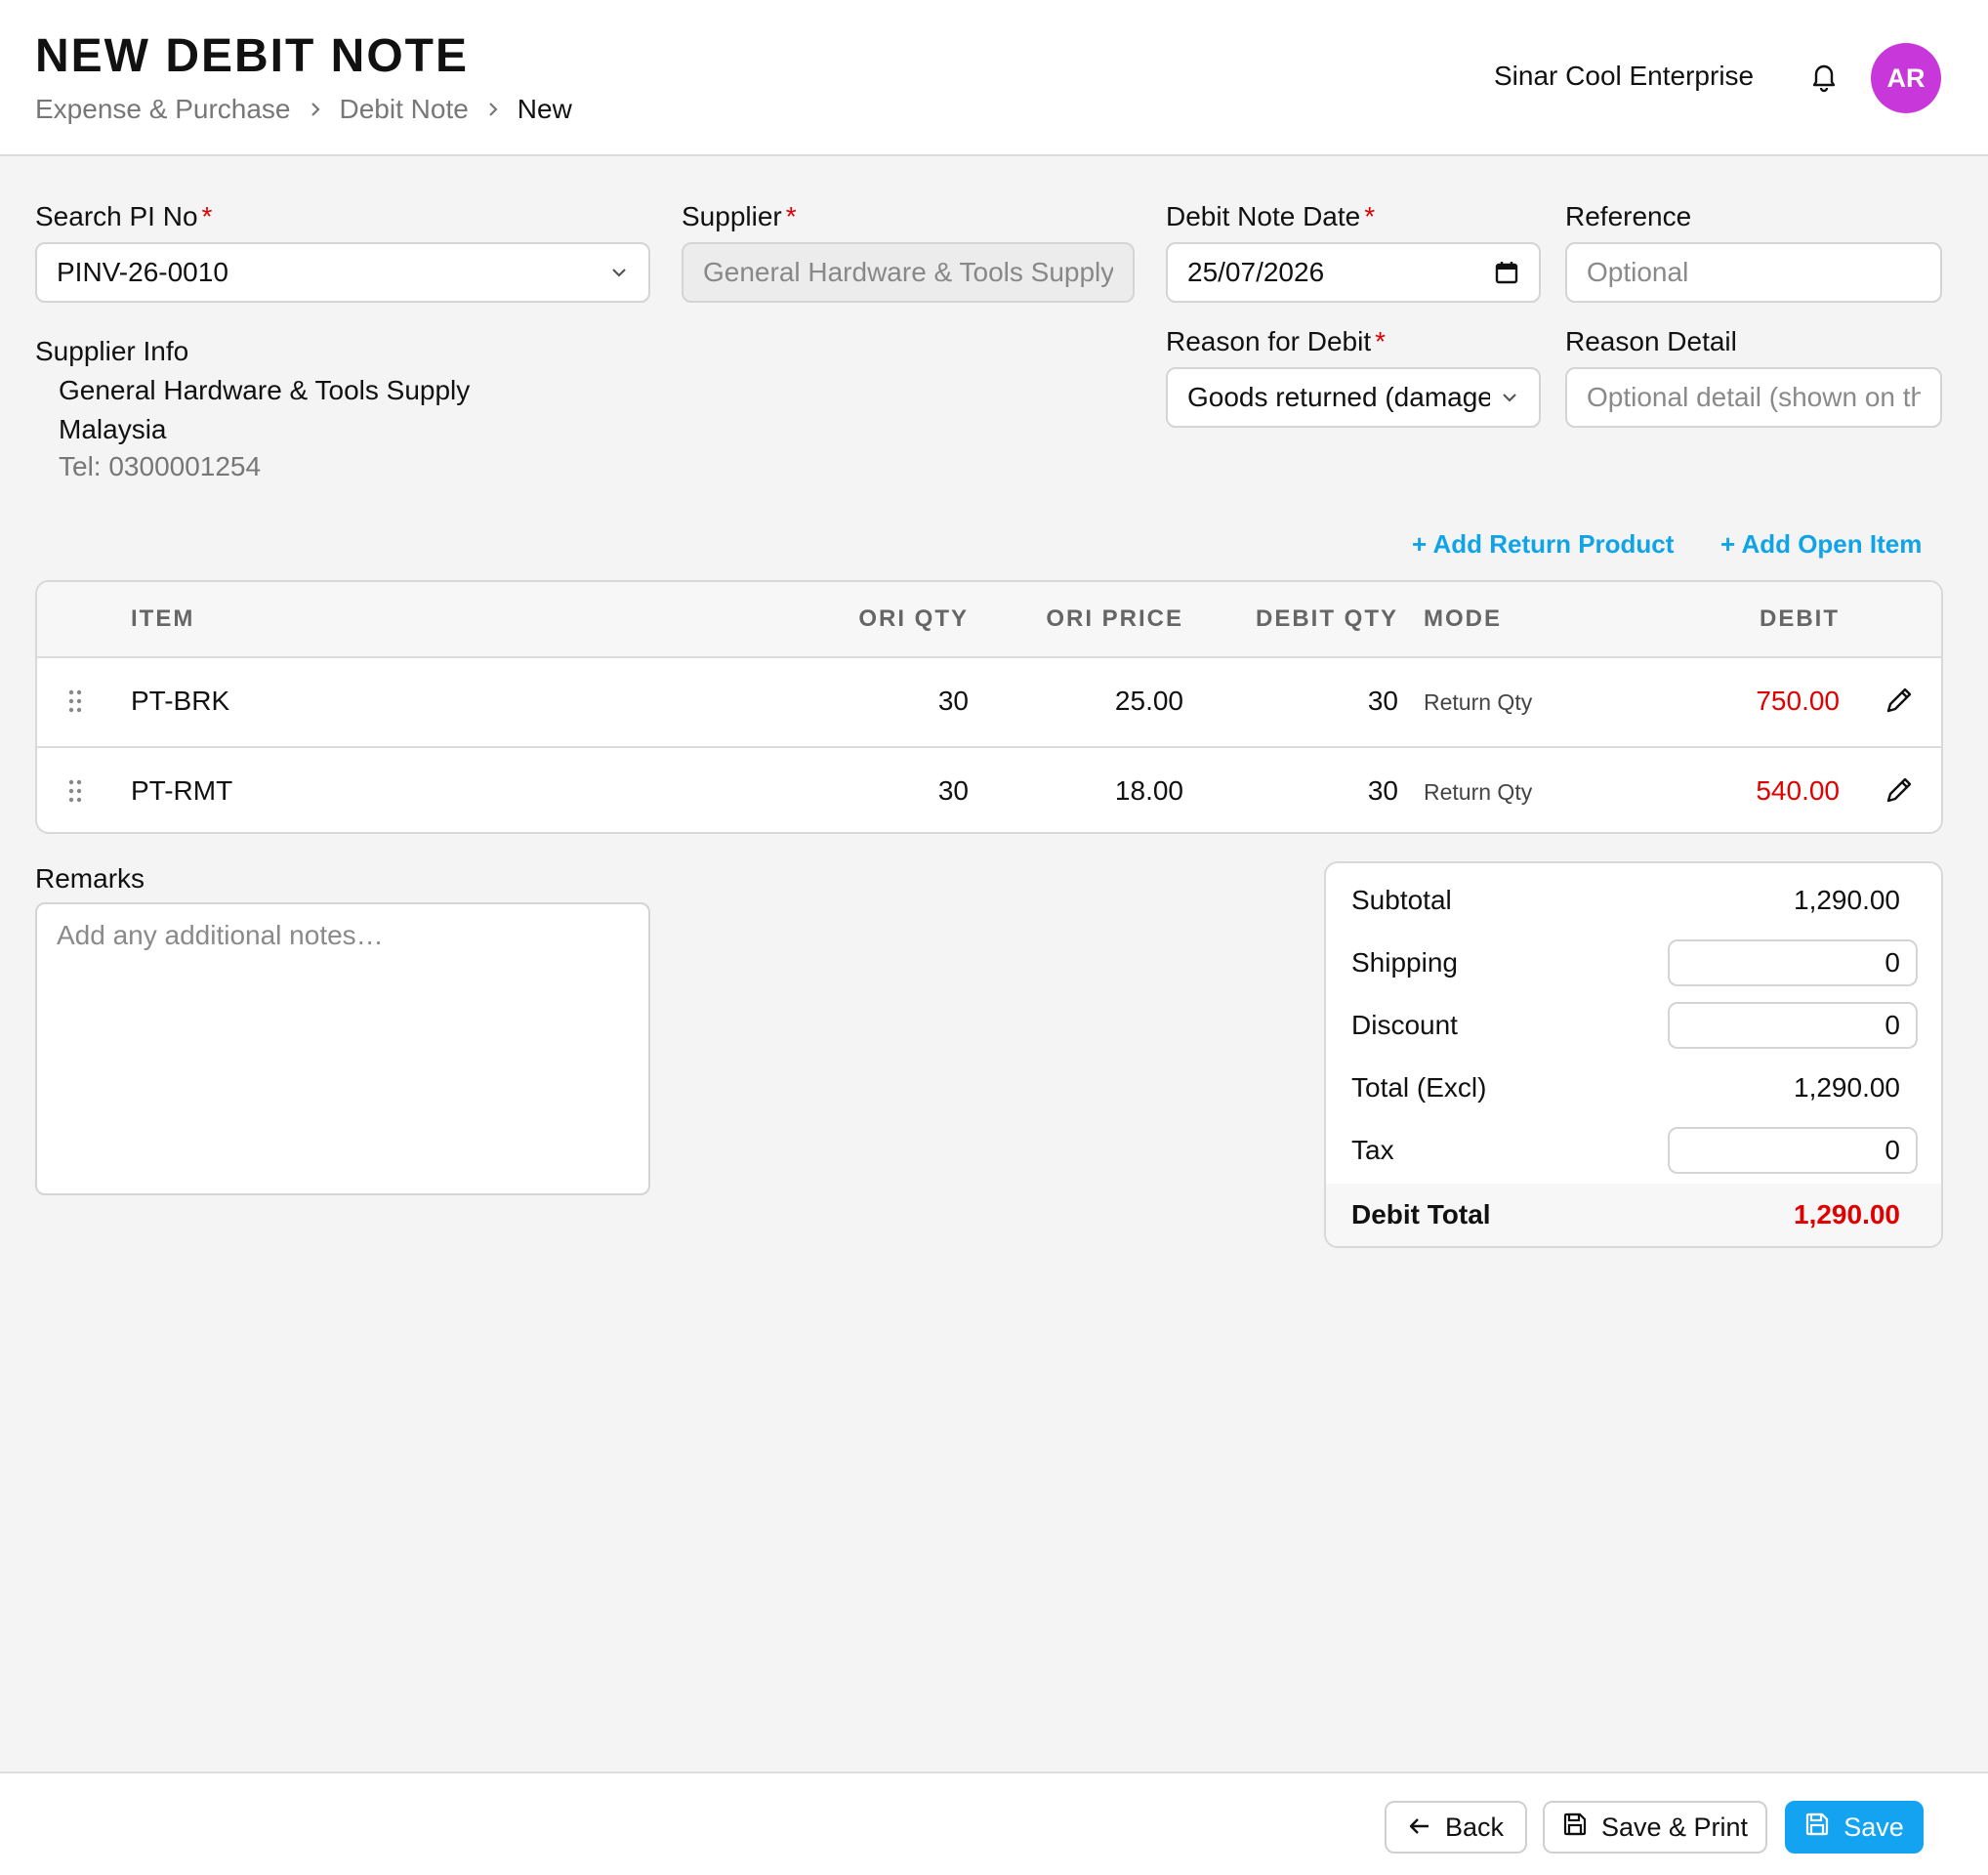 Image resolution: width=1988 pixels, height=1875 pixels. What do you see at coordinates (90, 879) in the screenshot?
I see `remarks-label: Remarks` at bounding box center [90, 879].